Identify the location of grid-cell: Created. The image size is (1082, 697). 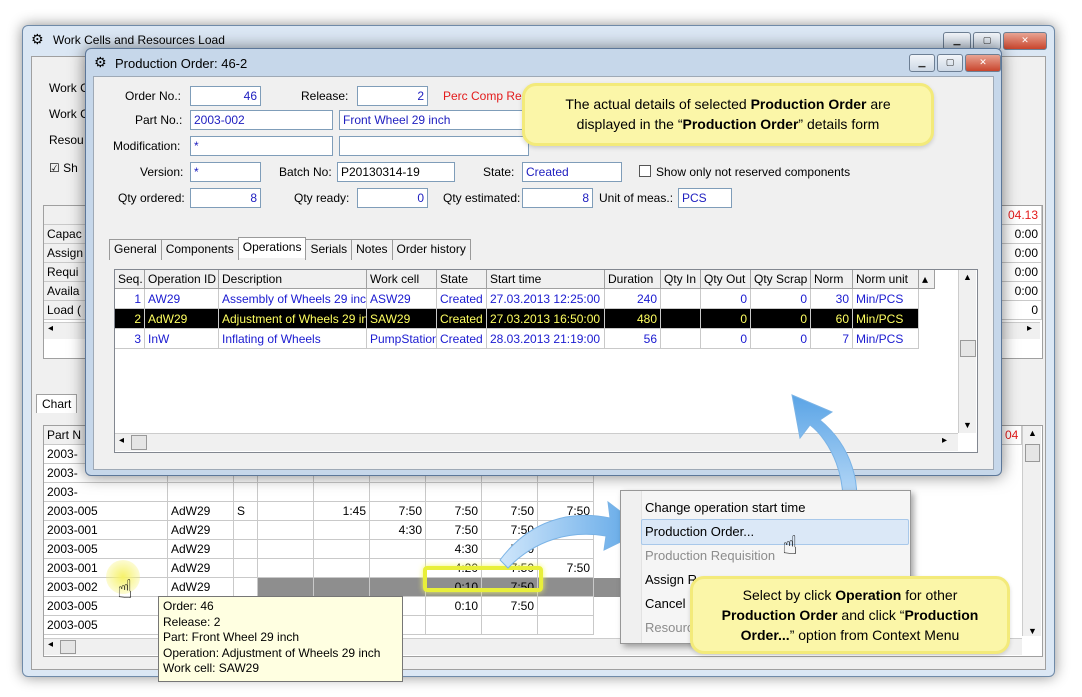
(462, 319).